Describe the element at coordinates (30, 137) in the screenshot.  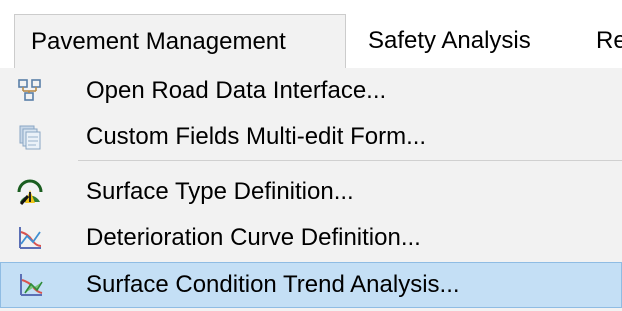
I see `stacked-forms-icon` at that location.